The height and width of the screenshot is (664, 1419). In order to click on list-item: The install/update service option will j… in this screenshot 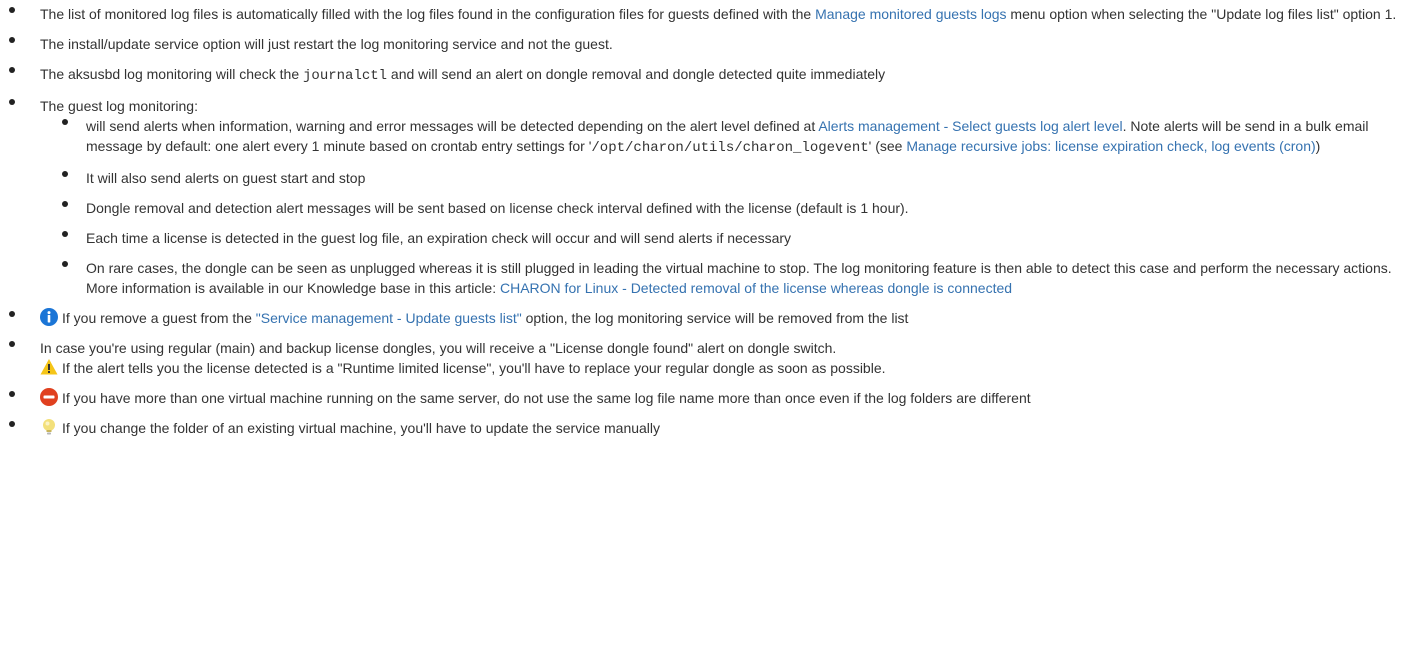, I will do `click(700, 44)`.